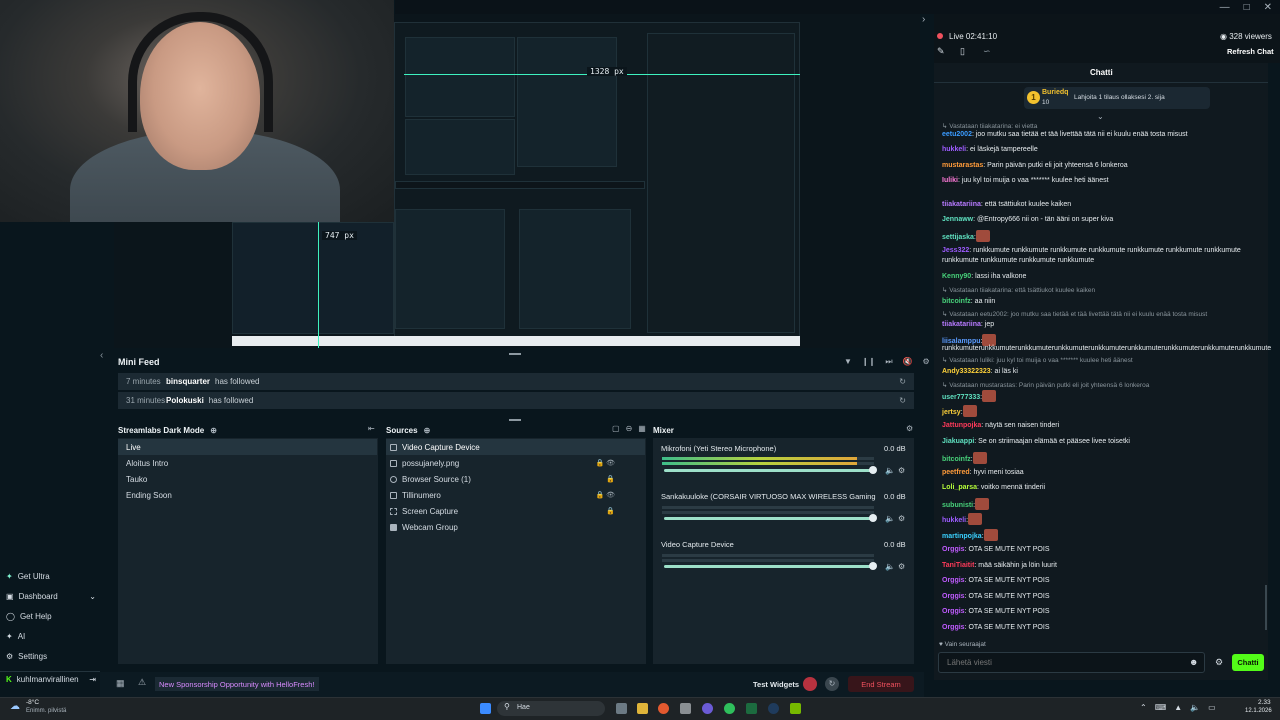 The width and height of the screenshot is (1280, 720). Describe the element at coordinates (909, 428) in the screenshot. I see `mixer-settings-icon: ⚙` at that location.